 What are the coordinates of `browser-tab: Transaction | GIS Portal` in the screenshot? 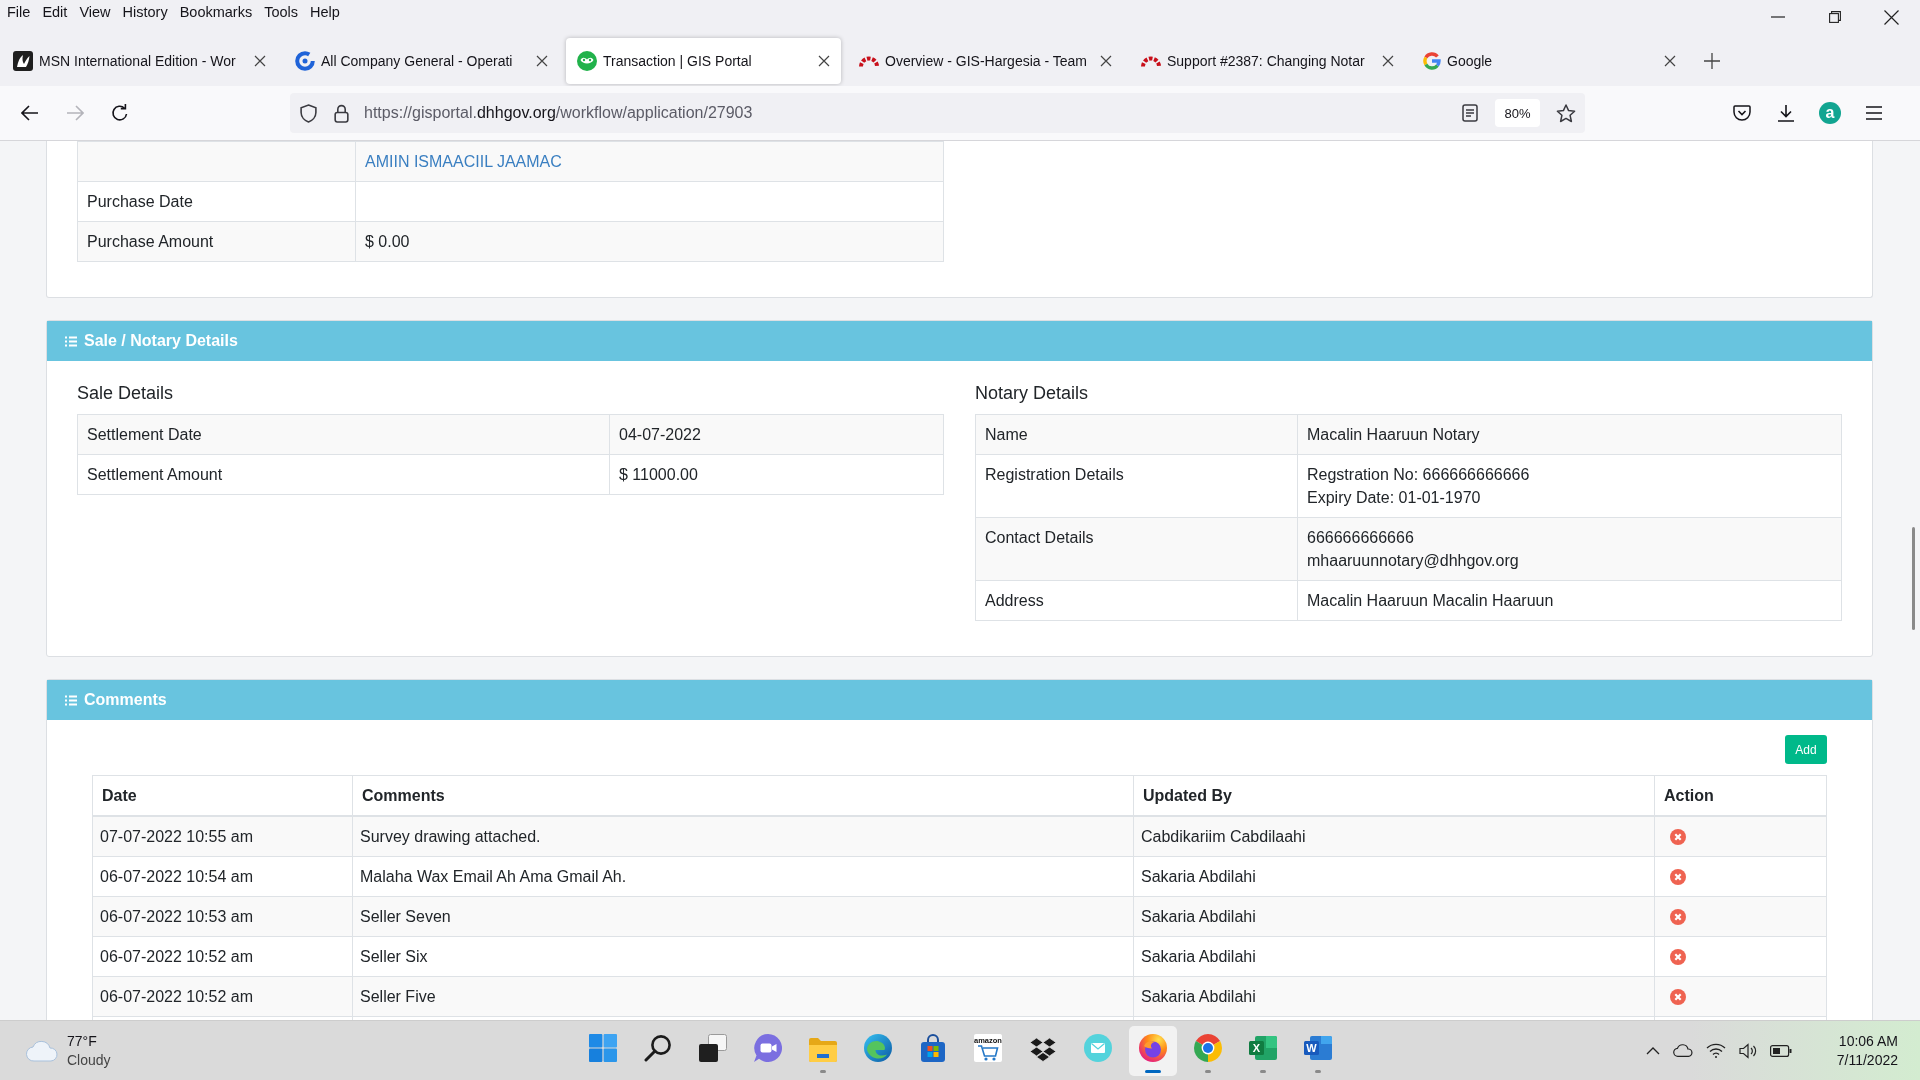 It's located at (703, 61).